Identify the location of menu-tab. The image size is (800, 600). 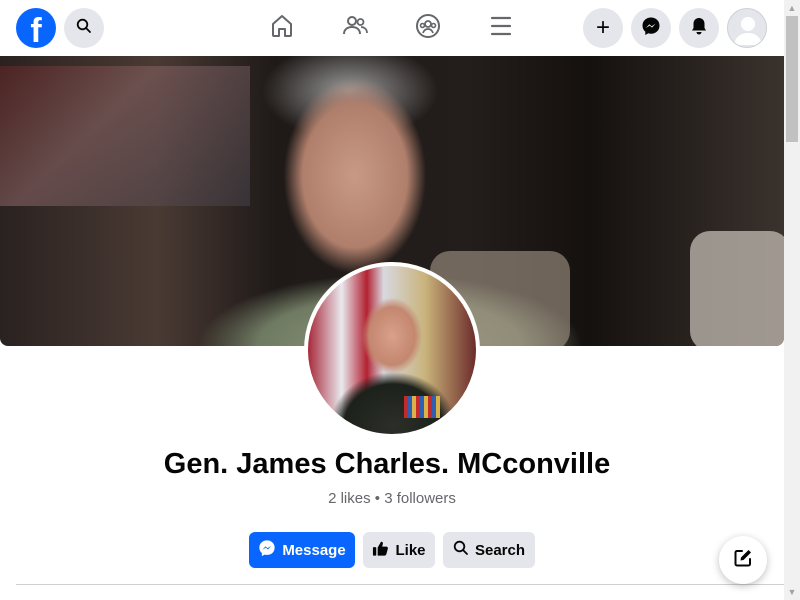
(501, 28).